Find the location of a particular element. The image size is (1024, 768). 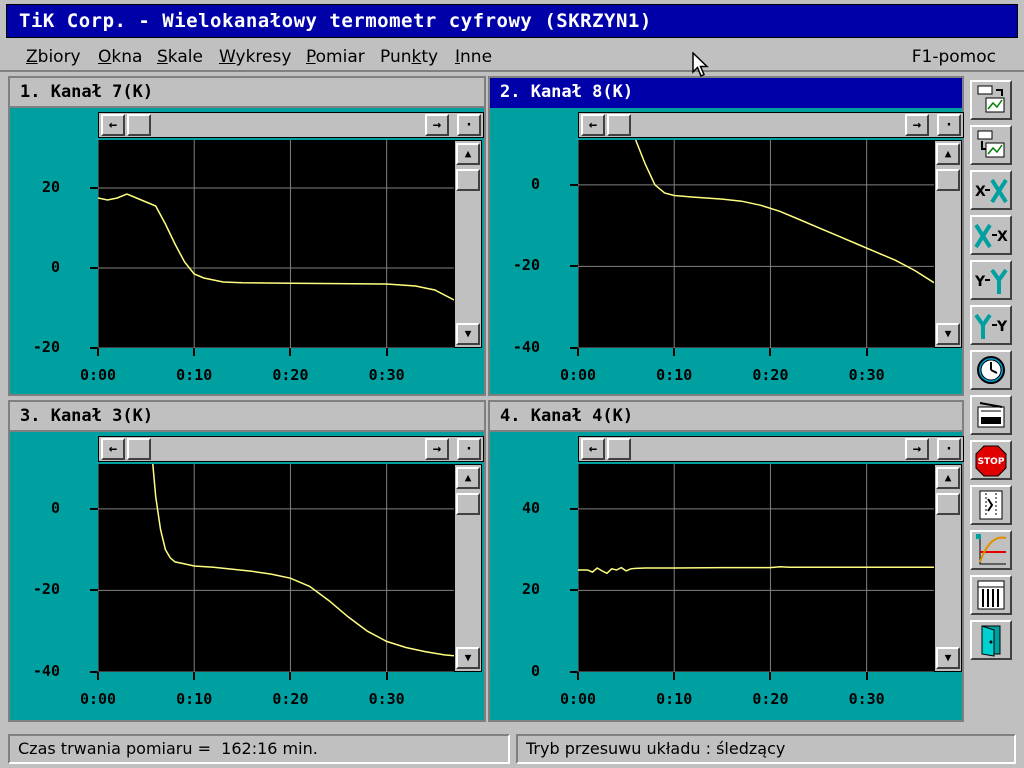

chart-window-4-vscrollbar: ▲ ▼ is located at coordinates (948, 568).